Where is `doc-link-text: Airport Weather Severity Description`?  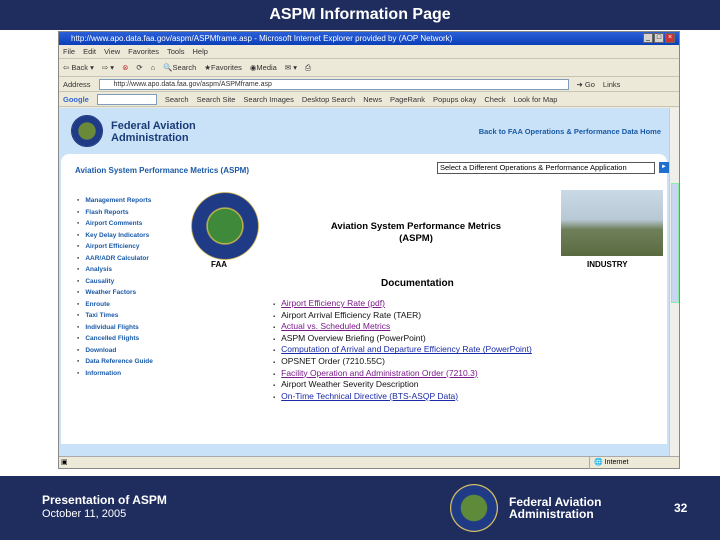
doc-link-text: Airport Weather Severity Description is located at coordinates (349, 384).